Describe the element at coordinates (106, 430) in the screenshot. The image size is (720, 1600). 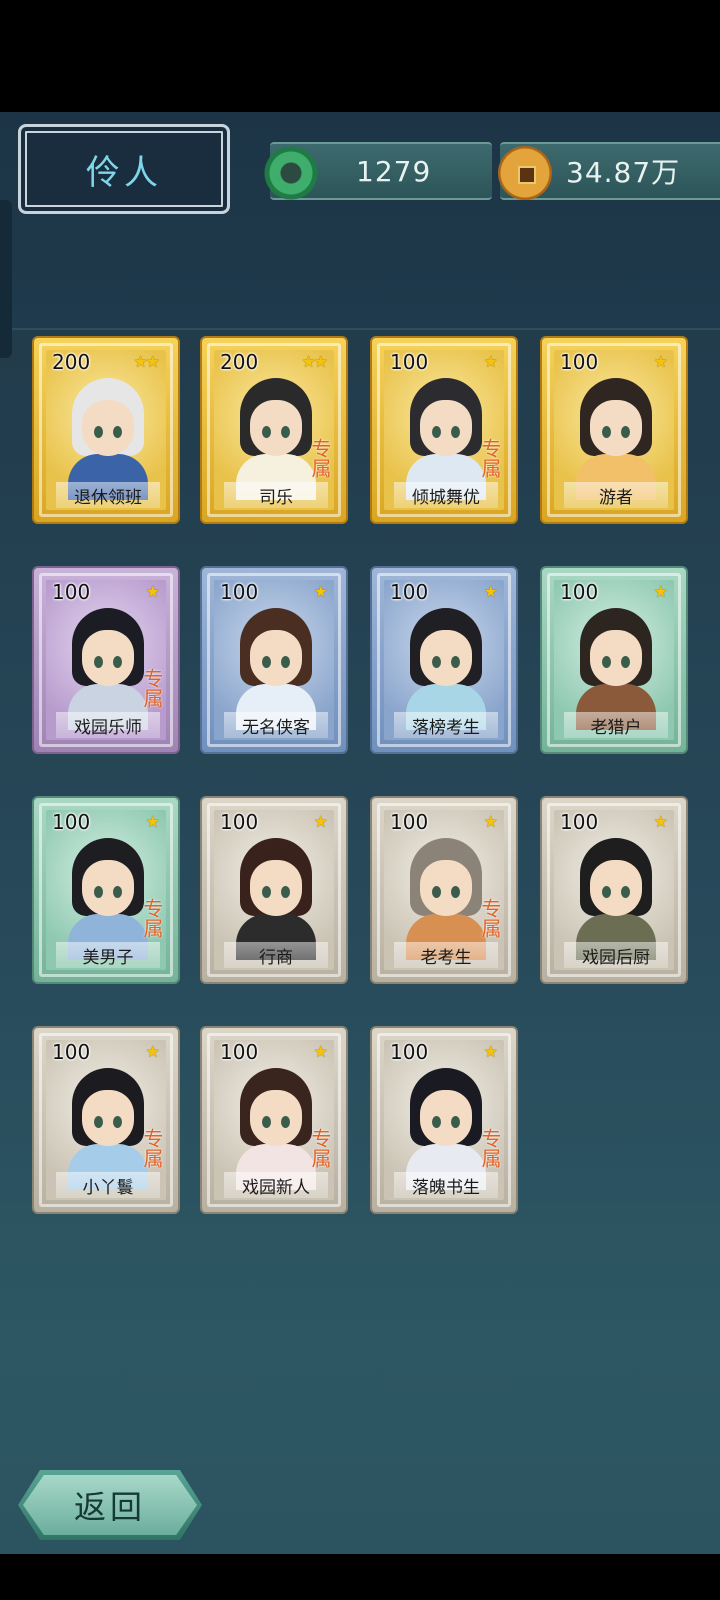
I see `character-card: 200 ★★ 退休领班` at that location.